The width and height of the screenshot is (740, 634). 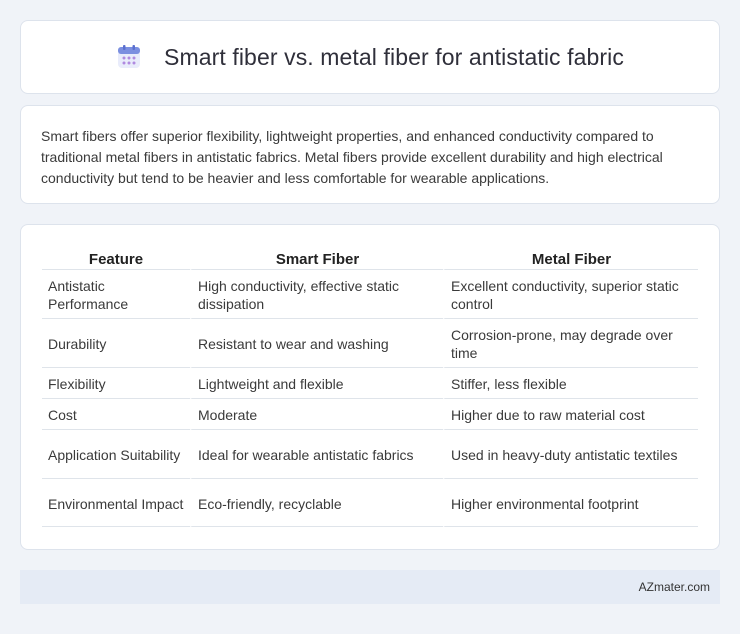 I want to click on footer-bar: AZmater.com, so click(x=370, y=587).